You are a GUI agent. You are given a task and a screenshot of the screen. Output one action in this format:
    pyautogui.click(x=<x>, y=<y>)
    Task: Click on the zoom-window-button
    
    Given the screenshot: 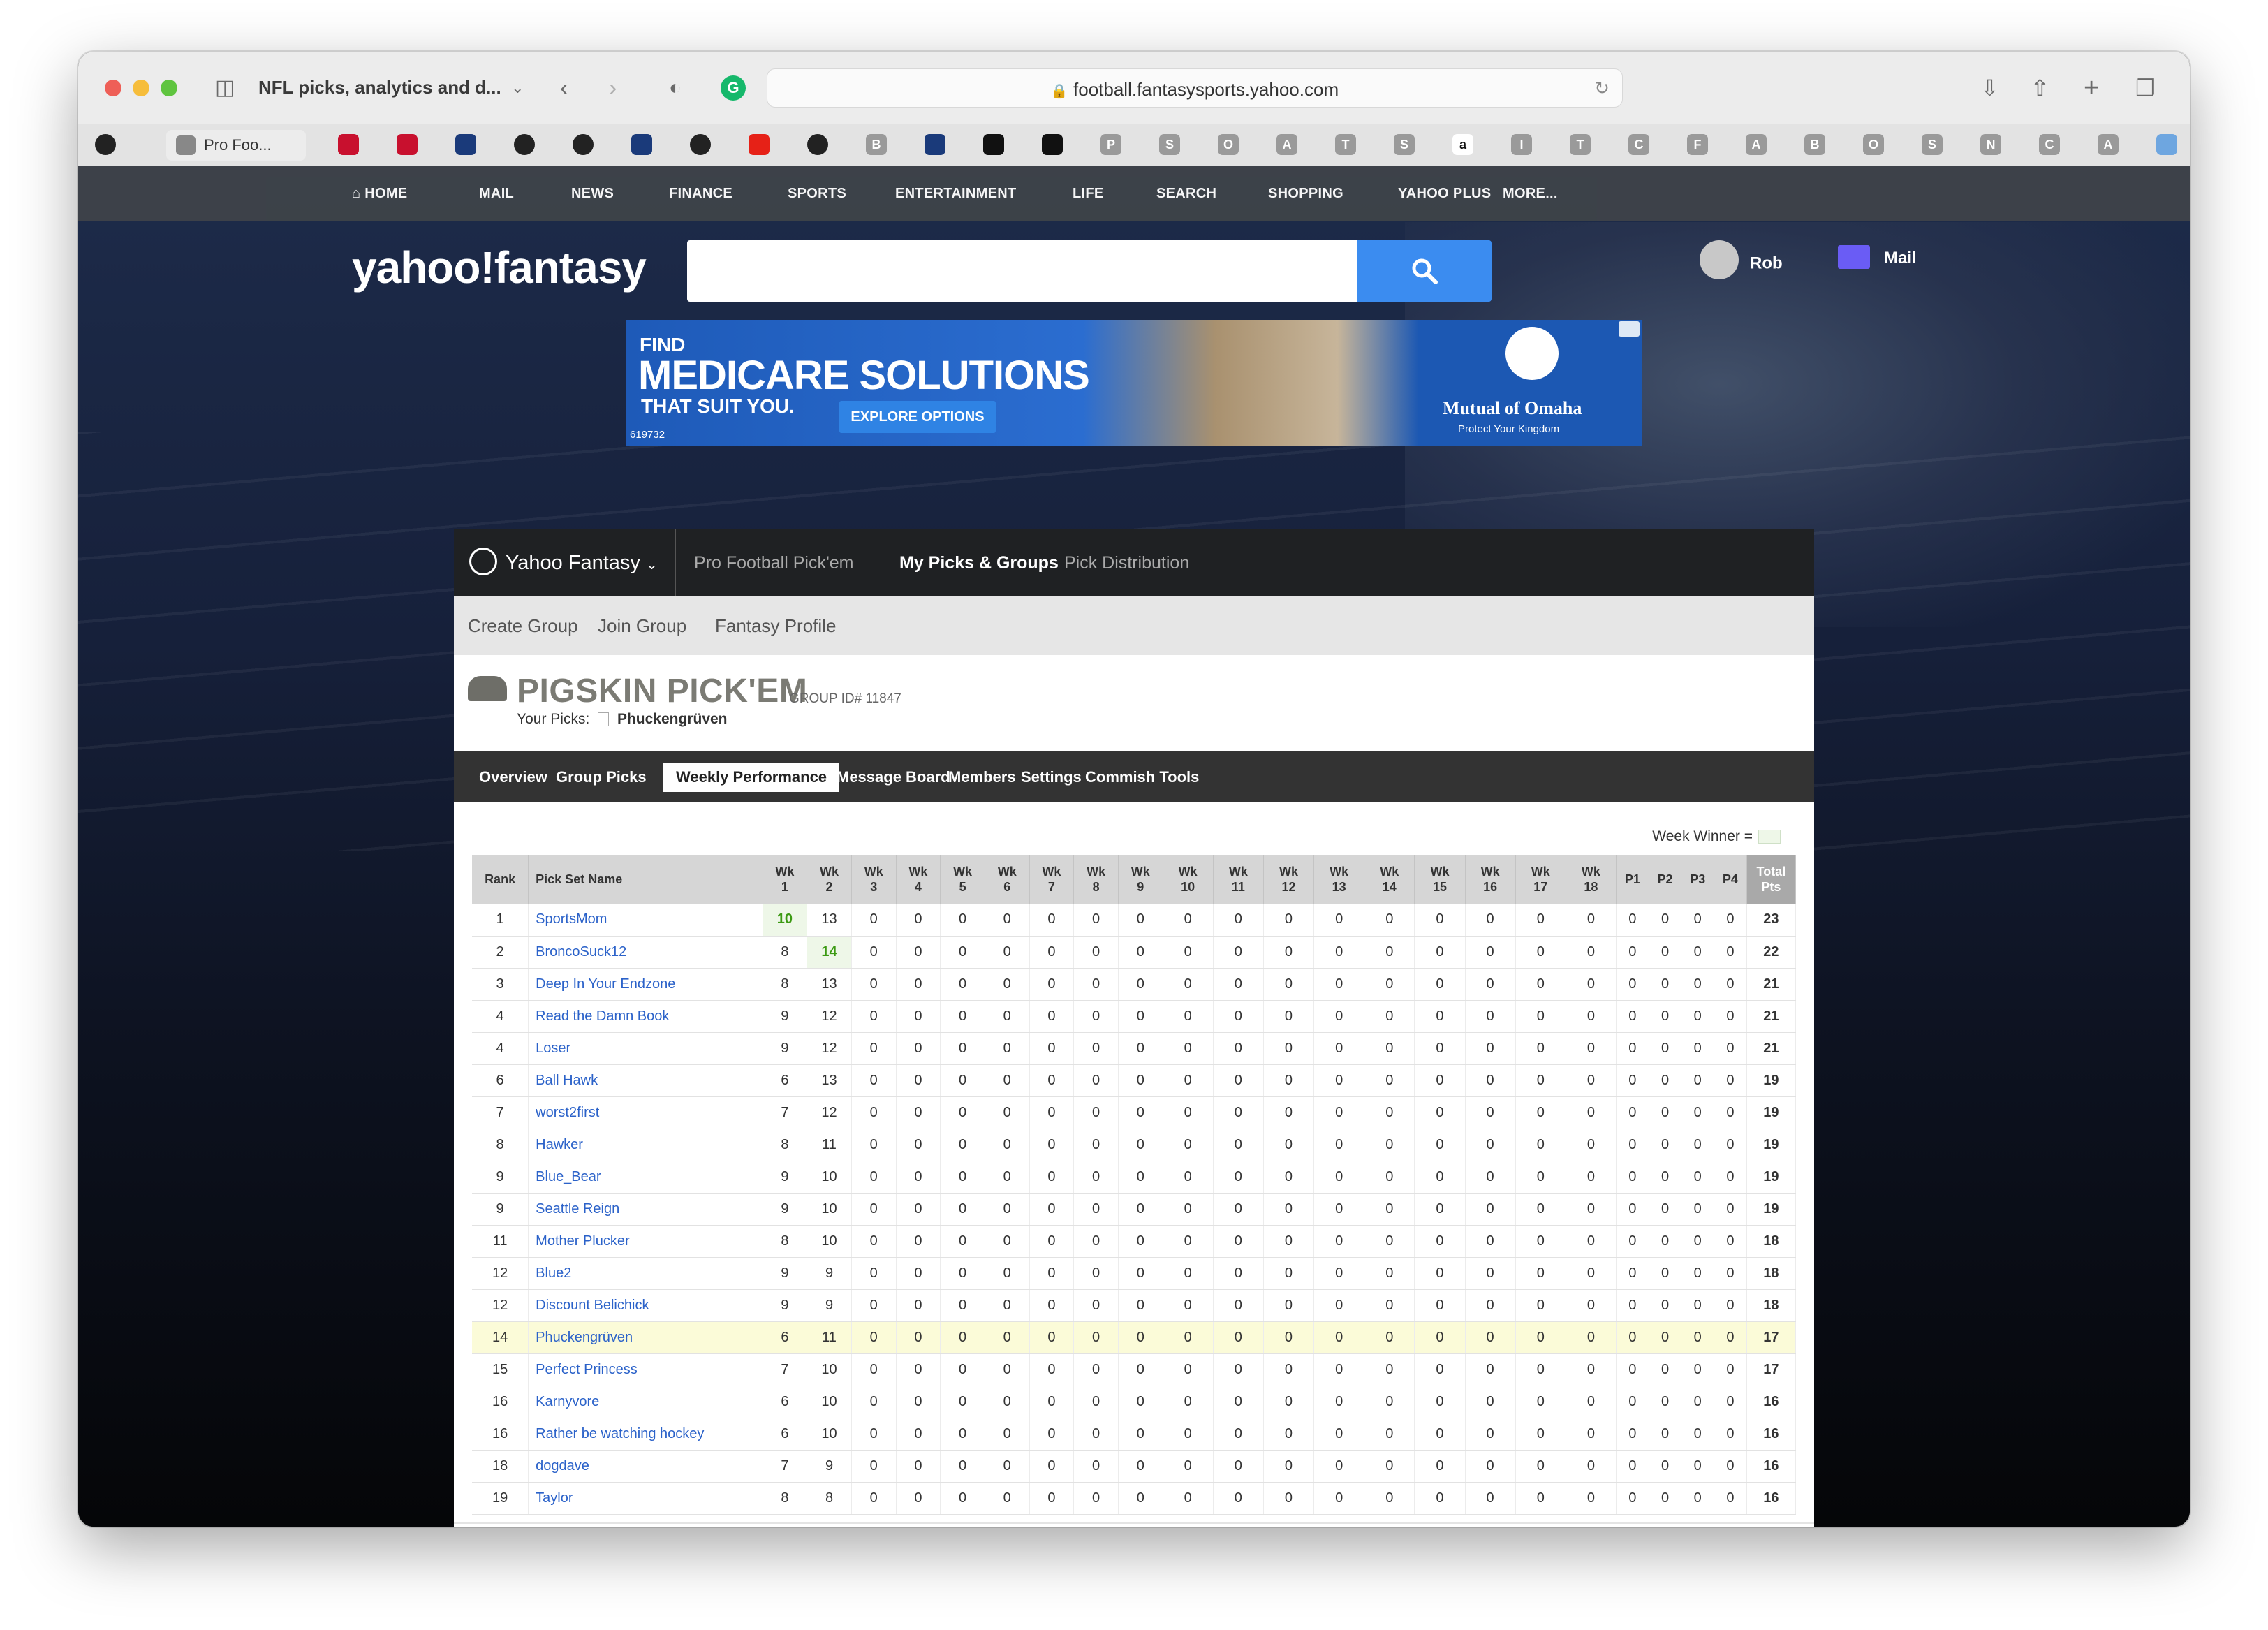 What is the action you would take?
    pyautogui.click(x=169, y=88)
    